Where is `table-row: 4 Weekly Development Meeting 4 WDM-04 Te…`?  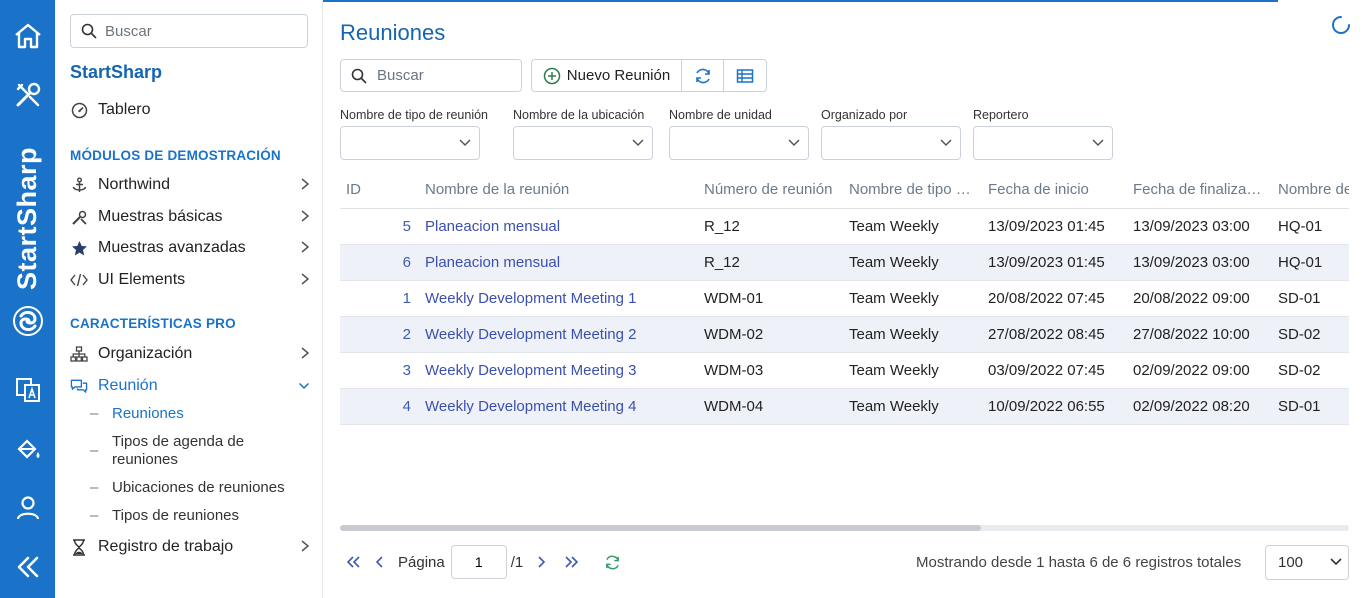
table-row: 4 Weekly Development Meeting 4 WDM-04 Te… is located at coordinates (844, 406).